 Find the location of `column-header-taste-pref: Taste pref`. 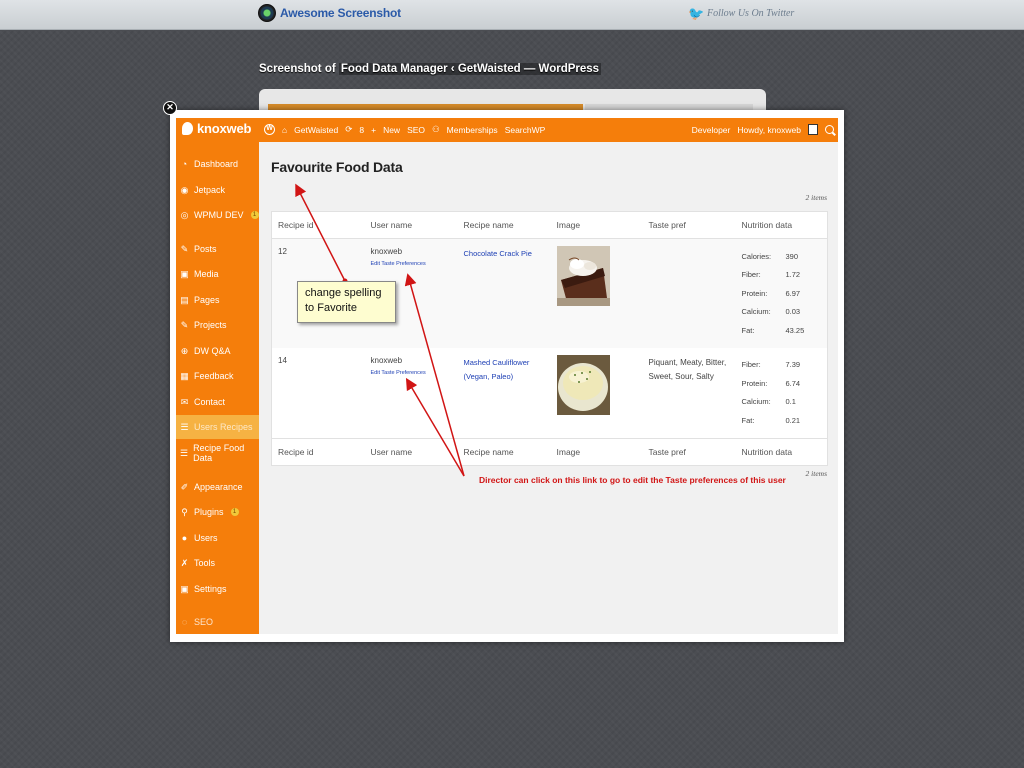

column-header-taste-pref: Taste pref is located at coordinates (689, 225).